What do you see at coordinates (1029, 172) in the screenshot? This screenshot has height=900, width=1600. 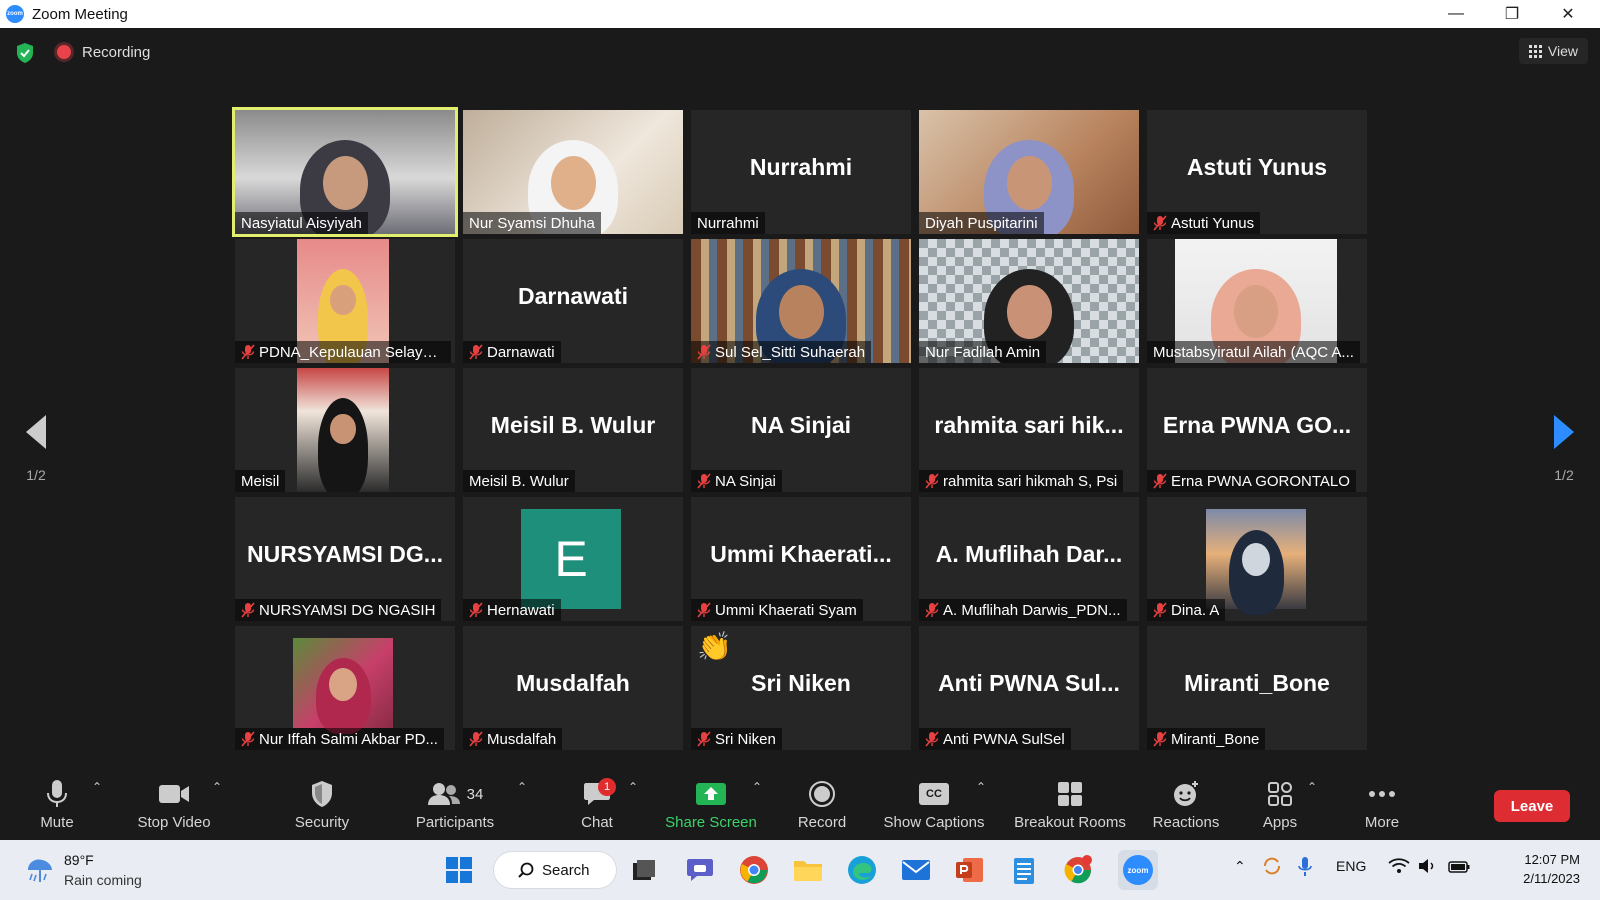 I see `participant-tile: Diyah Puspitarini` at bounding box center [1029, 172].